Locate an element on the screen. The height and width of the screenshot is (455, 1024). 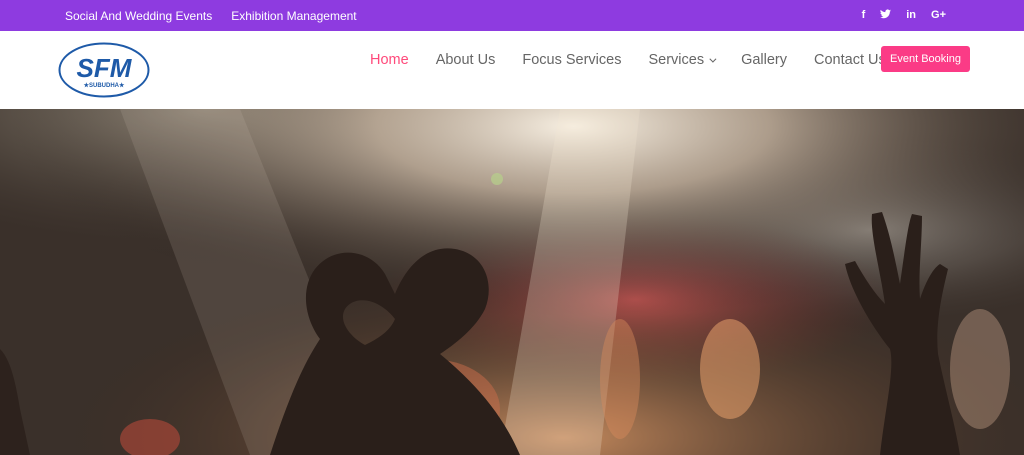
linkedin-icon: in is located at coordinates (911, 15).